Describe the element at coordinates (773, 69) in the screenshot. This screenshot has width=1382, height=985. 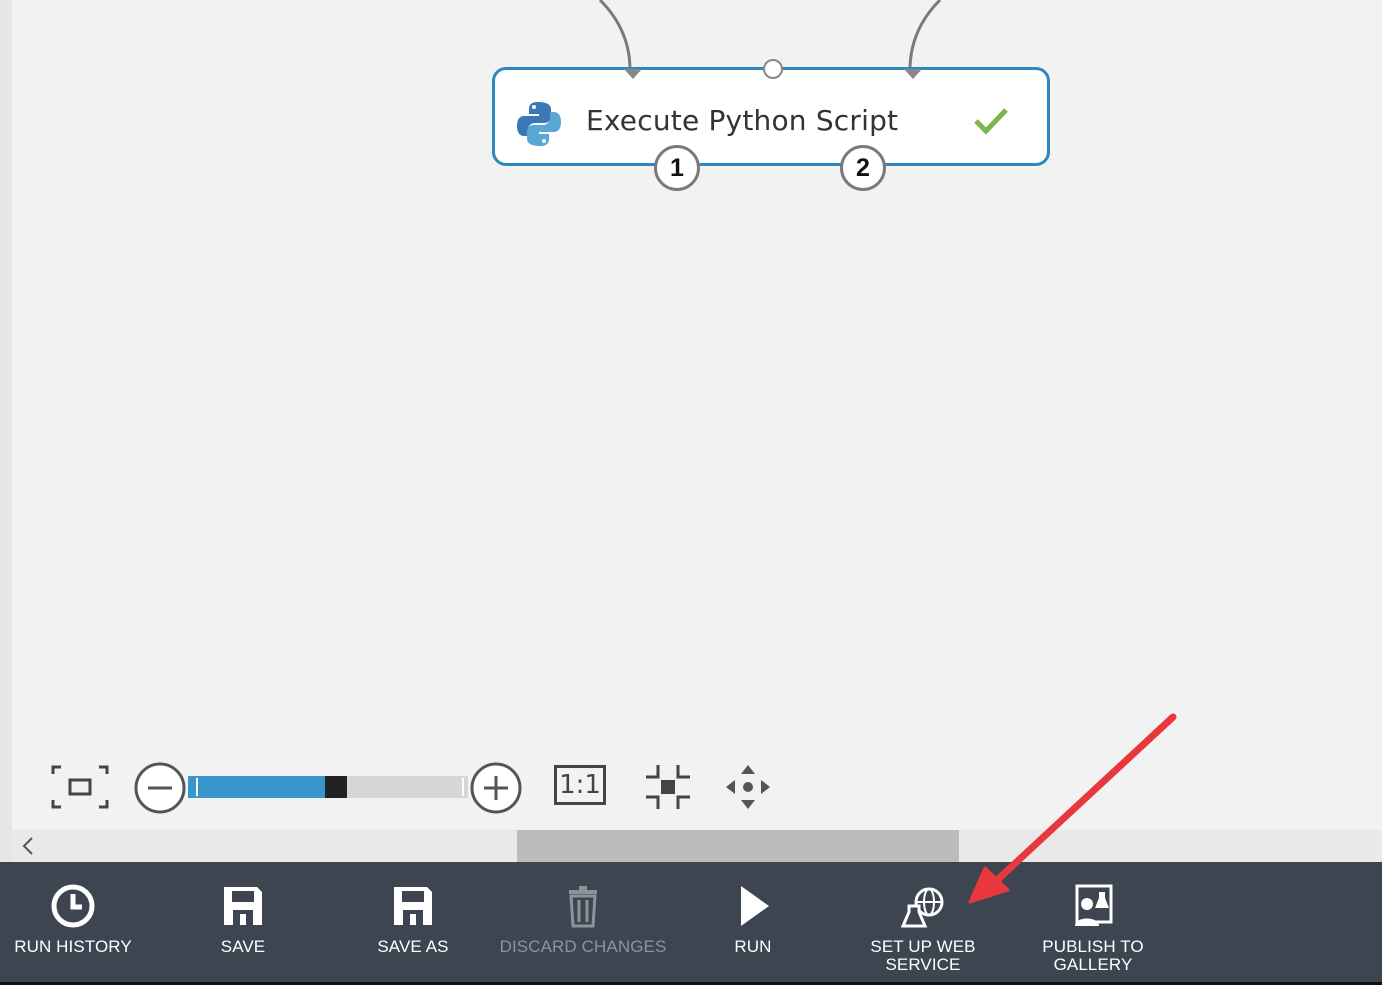
I see `input-port-top` at that location.